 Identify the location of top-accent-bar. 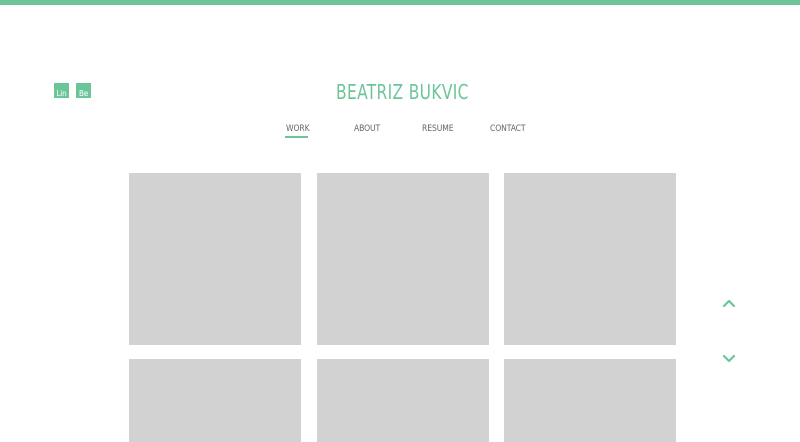
(400, 2).